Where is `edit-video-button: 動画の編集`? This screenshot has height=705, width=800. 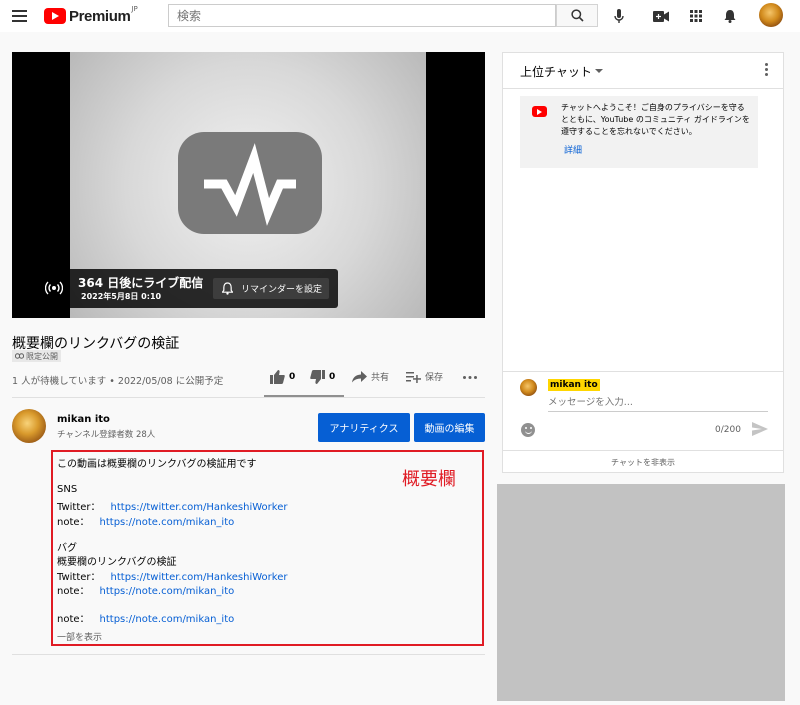 edit-video-button: 動画の編集 is located at coordinates (449, 427).